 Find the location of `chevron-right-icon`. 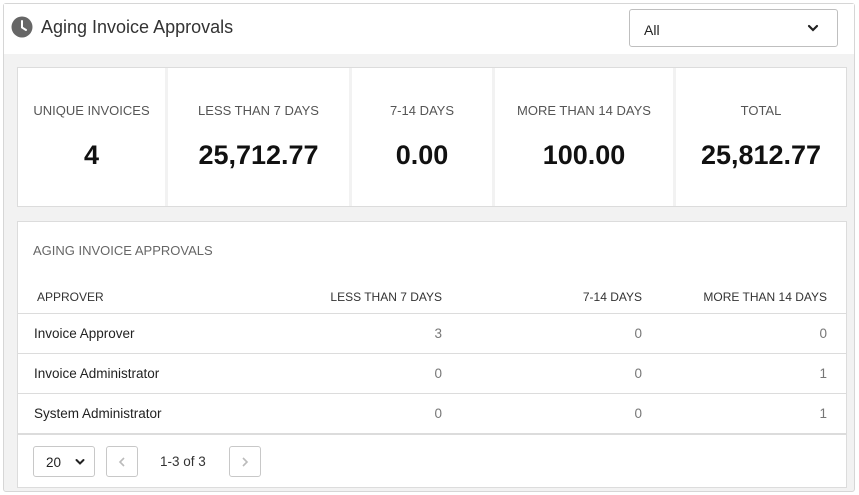

chevron-right-icon is located at coordinates (245, 462).